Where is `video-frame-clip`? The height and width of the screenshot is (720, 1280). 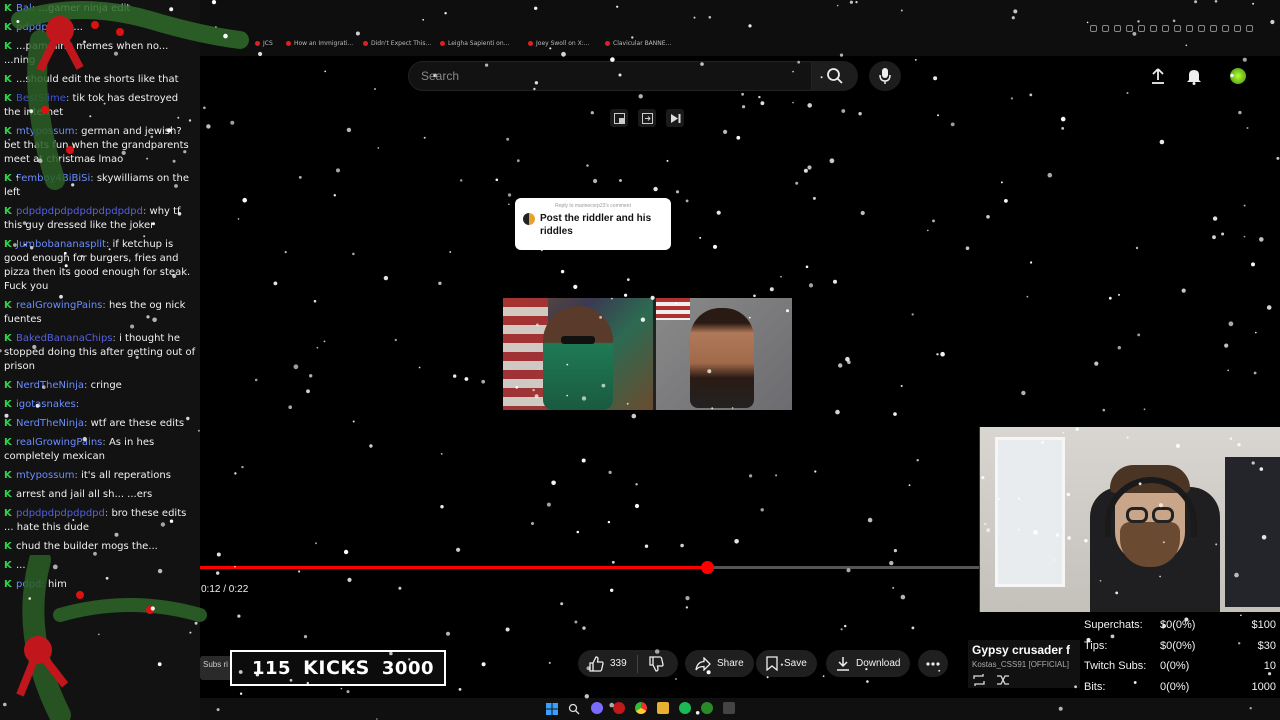
video-frame-clip is located at coordinates (647, 354).